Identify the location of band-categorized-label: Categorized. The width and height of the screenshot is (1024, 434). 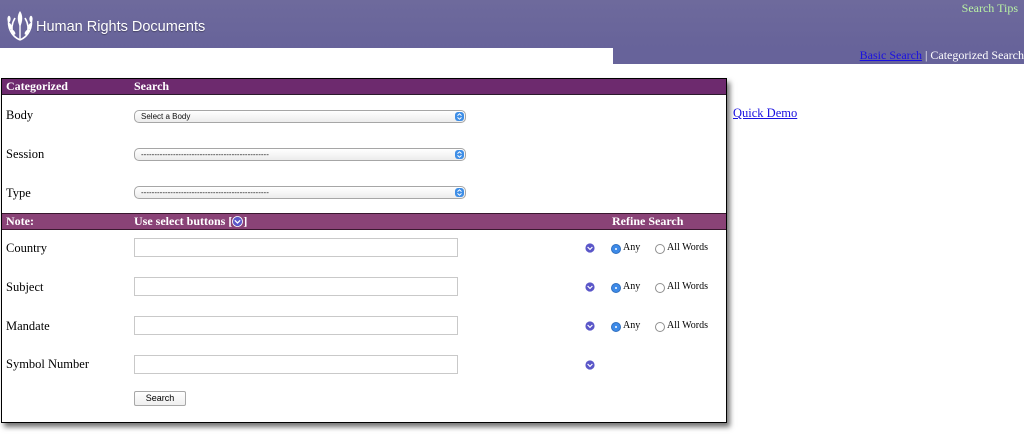
(37, 86).